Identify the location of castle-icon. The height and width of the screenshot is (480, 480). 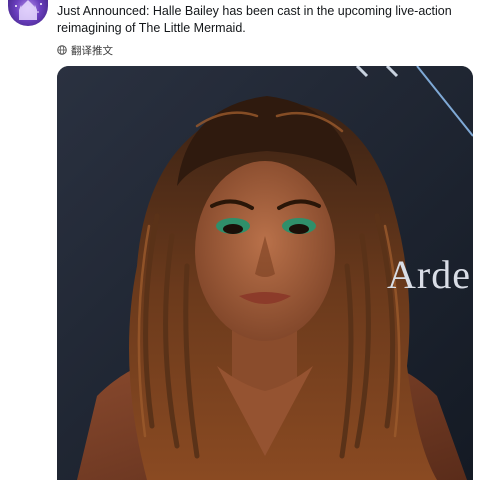
(28, 10).